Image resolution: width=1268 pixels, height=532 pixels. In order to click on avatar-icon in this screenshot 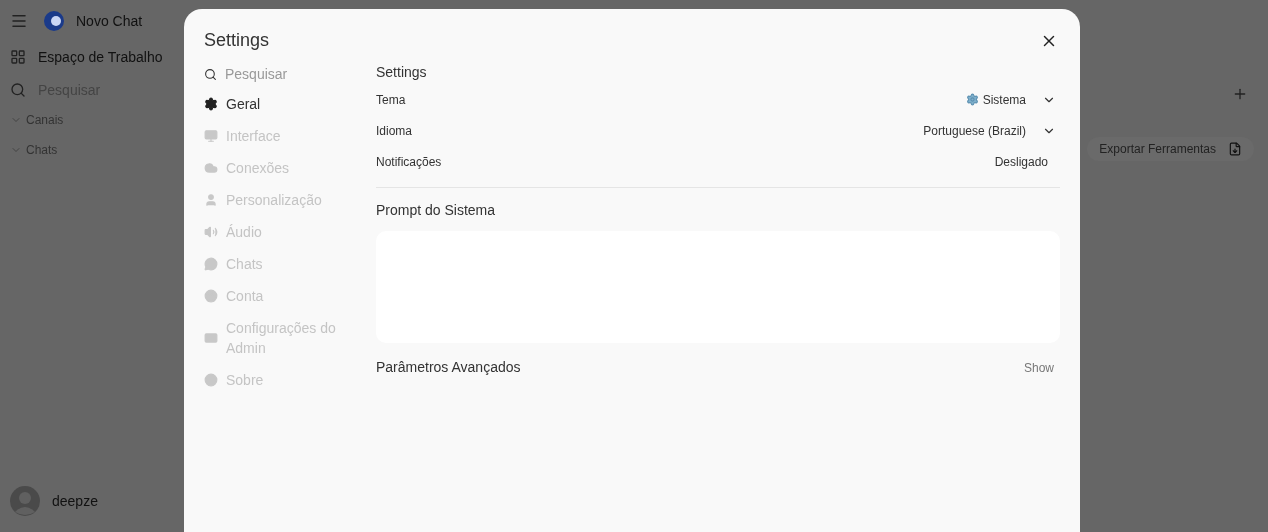, I will do `click(25, 501)`.